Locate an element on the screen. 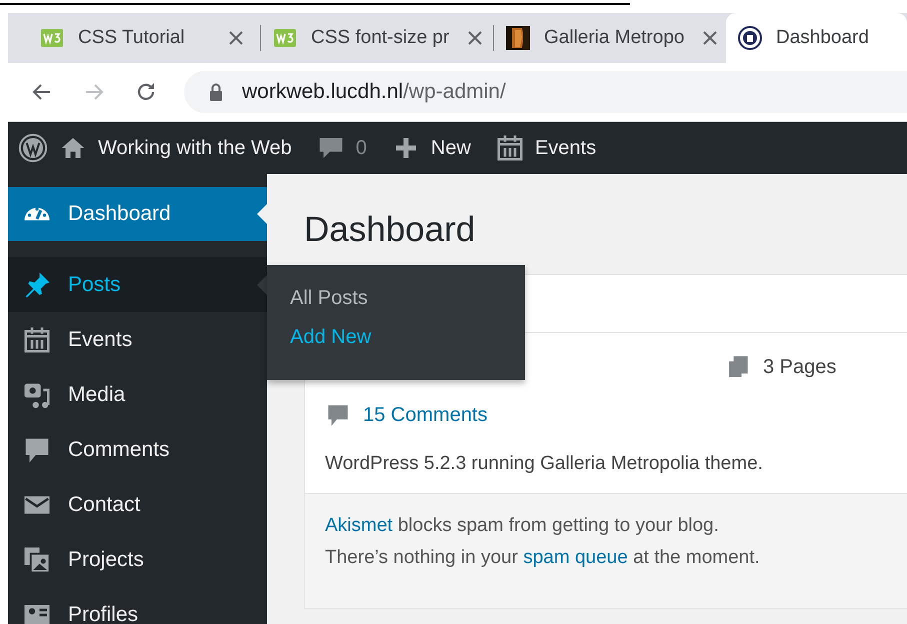 The width and height of the screenshot is (907, 624). address-field: workweb.lucdh.nl/wp-admin/ is located at coordinates (545, 92).